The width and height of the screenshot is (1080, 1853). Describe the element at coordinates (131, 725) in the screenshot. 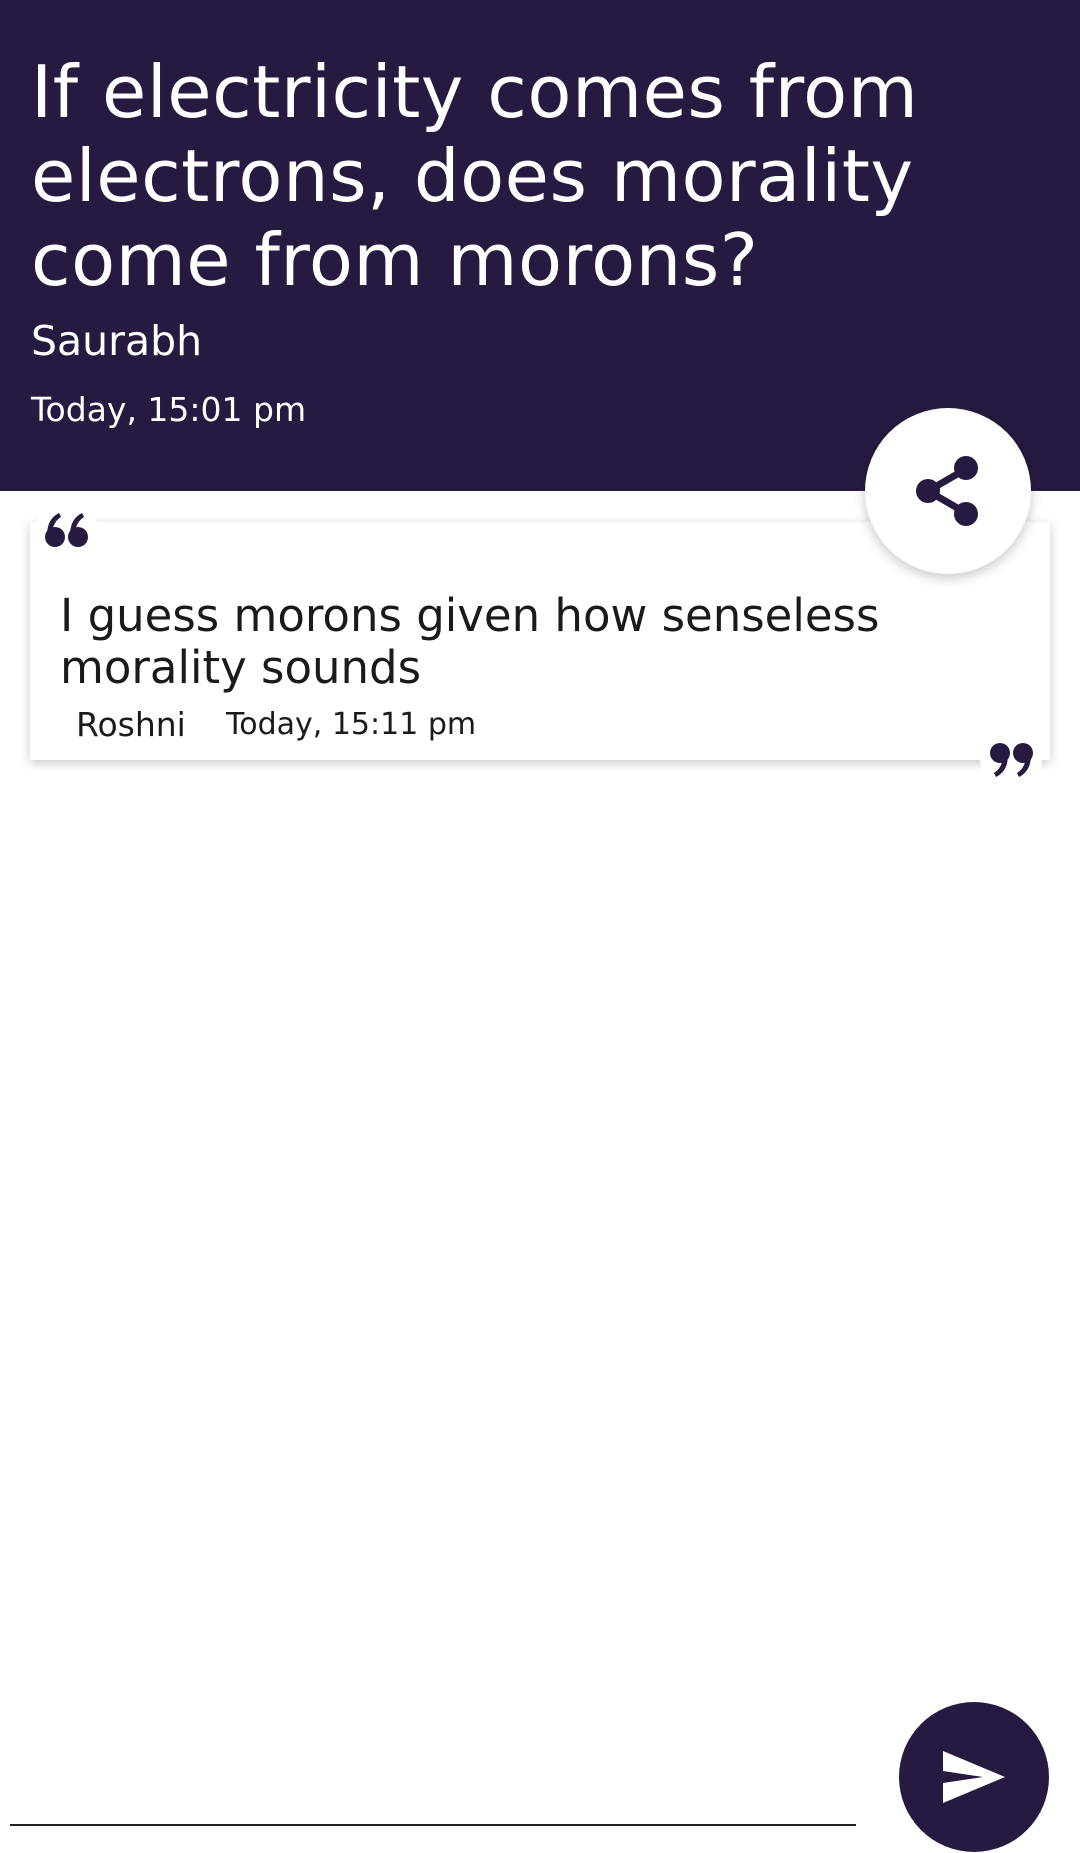

I see `answer-author: Roshni` at that location.